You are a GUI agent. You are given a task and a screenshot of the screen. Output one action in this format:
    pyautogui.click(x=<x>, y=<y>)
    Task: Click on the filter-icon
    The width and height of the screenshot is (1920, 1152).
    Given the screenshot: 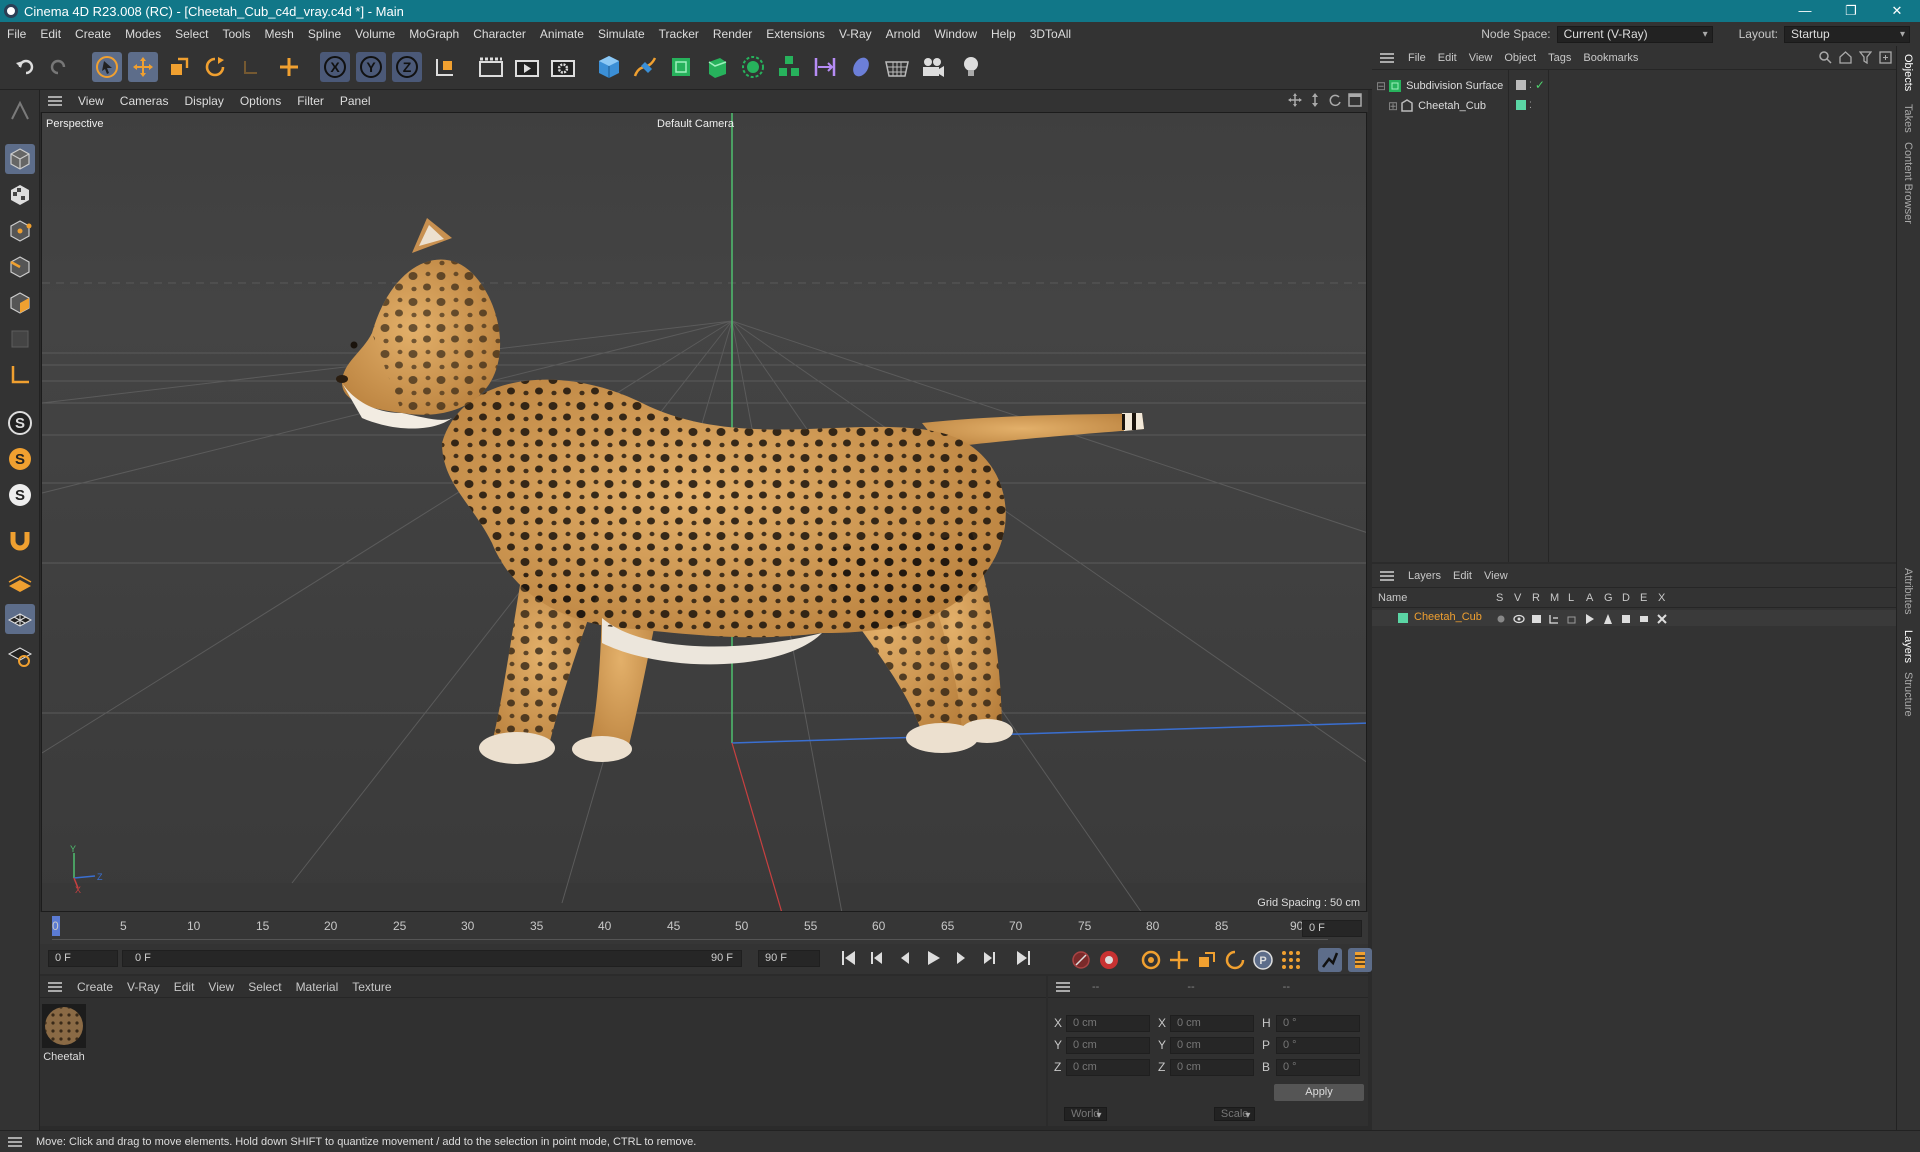 What is the action you would take?
    pyautogui.click(x=1865, y=57)
    